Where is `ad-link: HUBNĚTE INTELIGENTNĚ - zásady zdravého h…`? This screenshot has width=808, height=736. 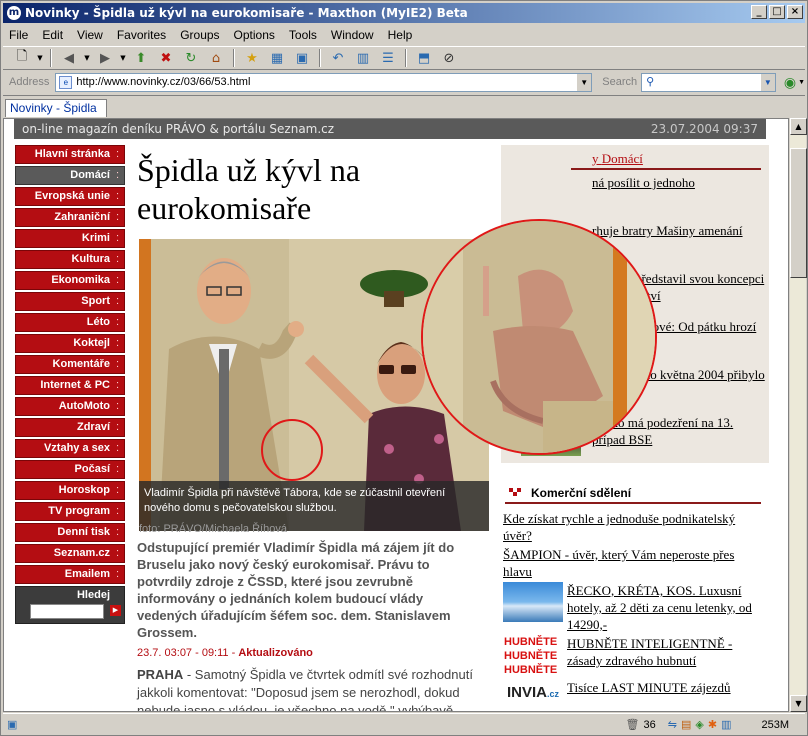
ad-link: HUBNĚTE INTELIGENTNĚ - zásady zdravého h… is located at coordinates (666, 652).